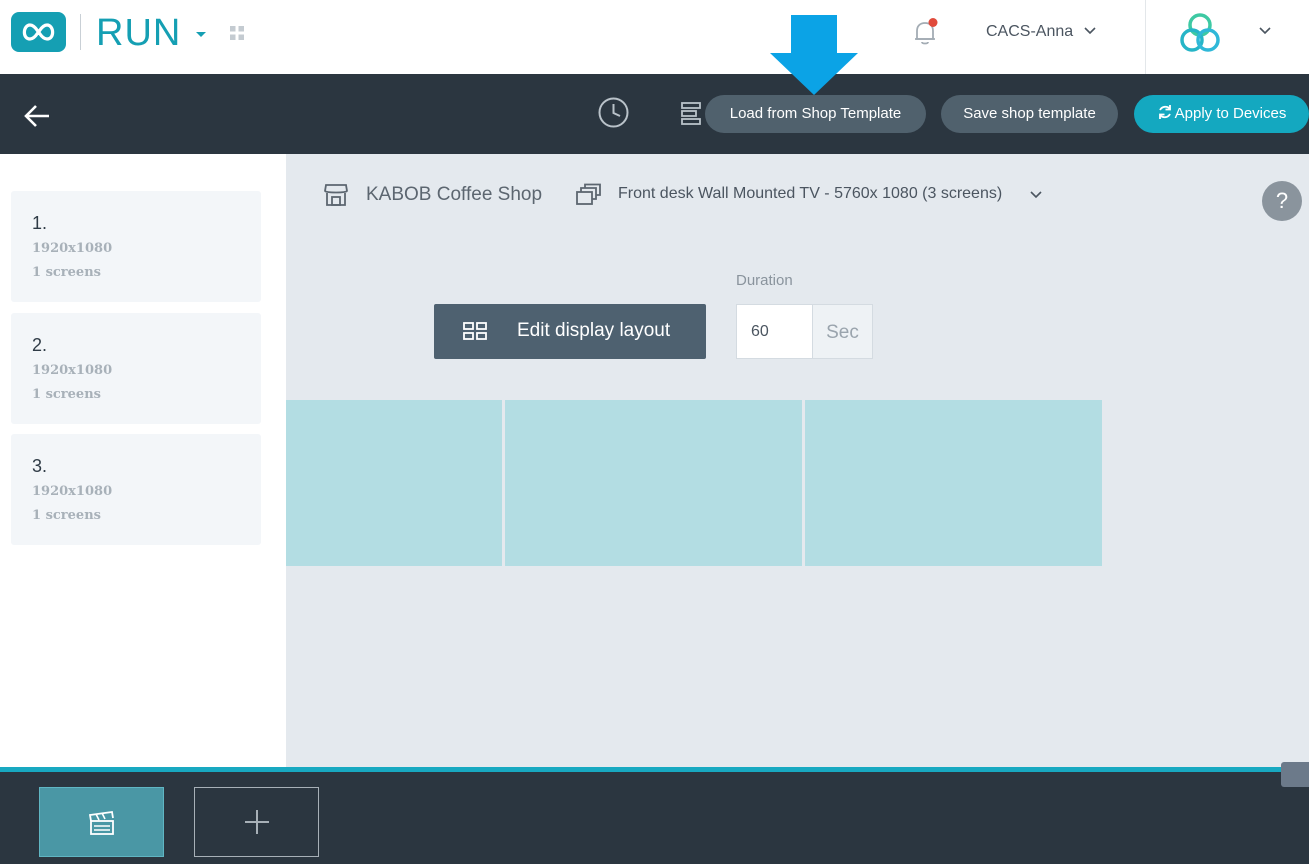  What do you see at coordinates (237, 33) in the screenshot?
I see `apps-grid-icon` at bounding box center [237, 33].